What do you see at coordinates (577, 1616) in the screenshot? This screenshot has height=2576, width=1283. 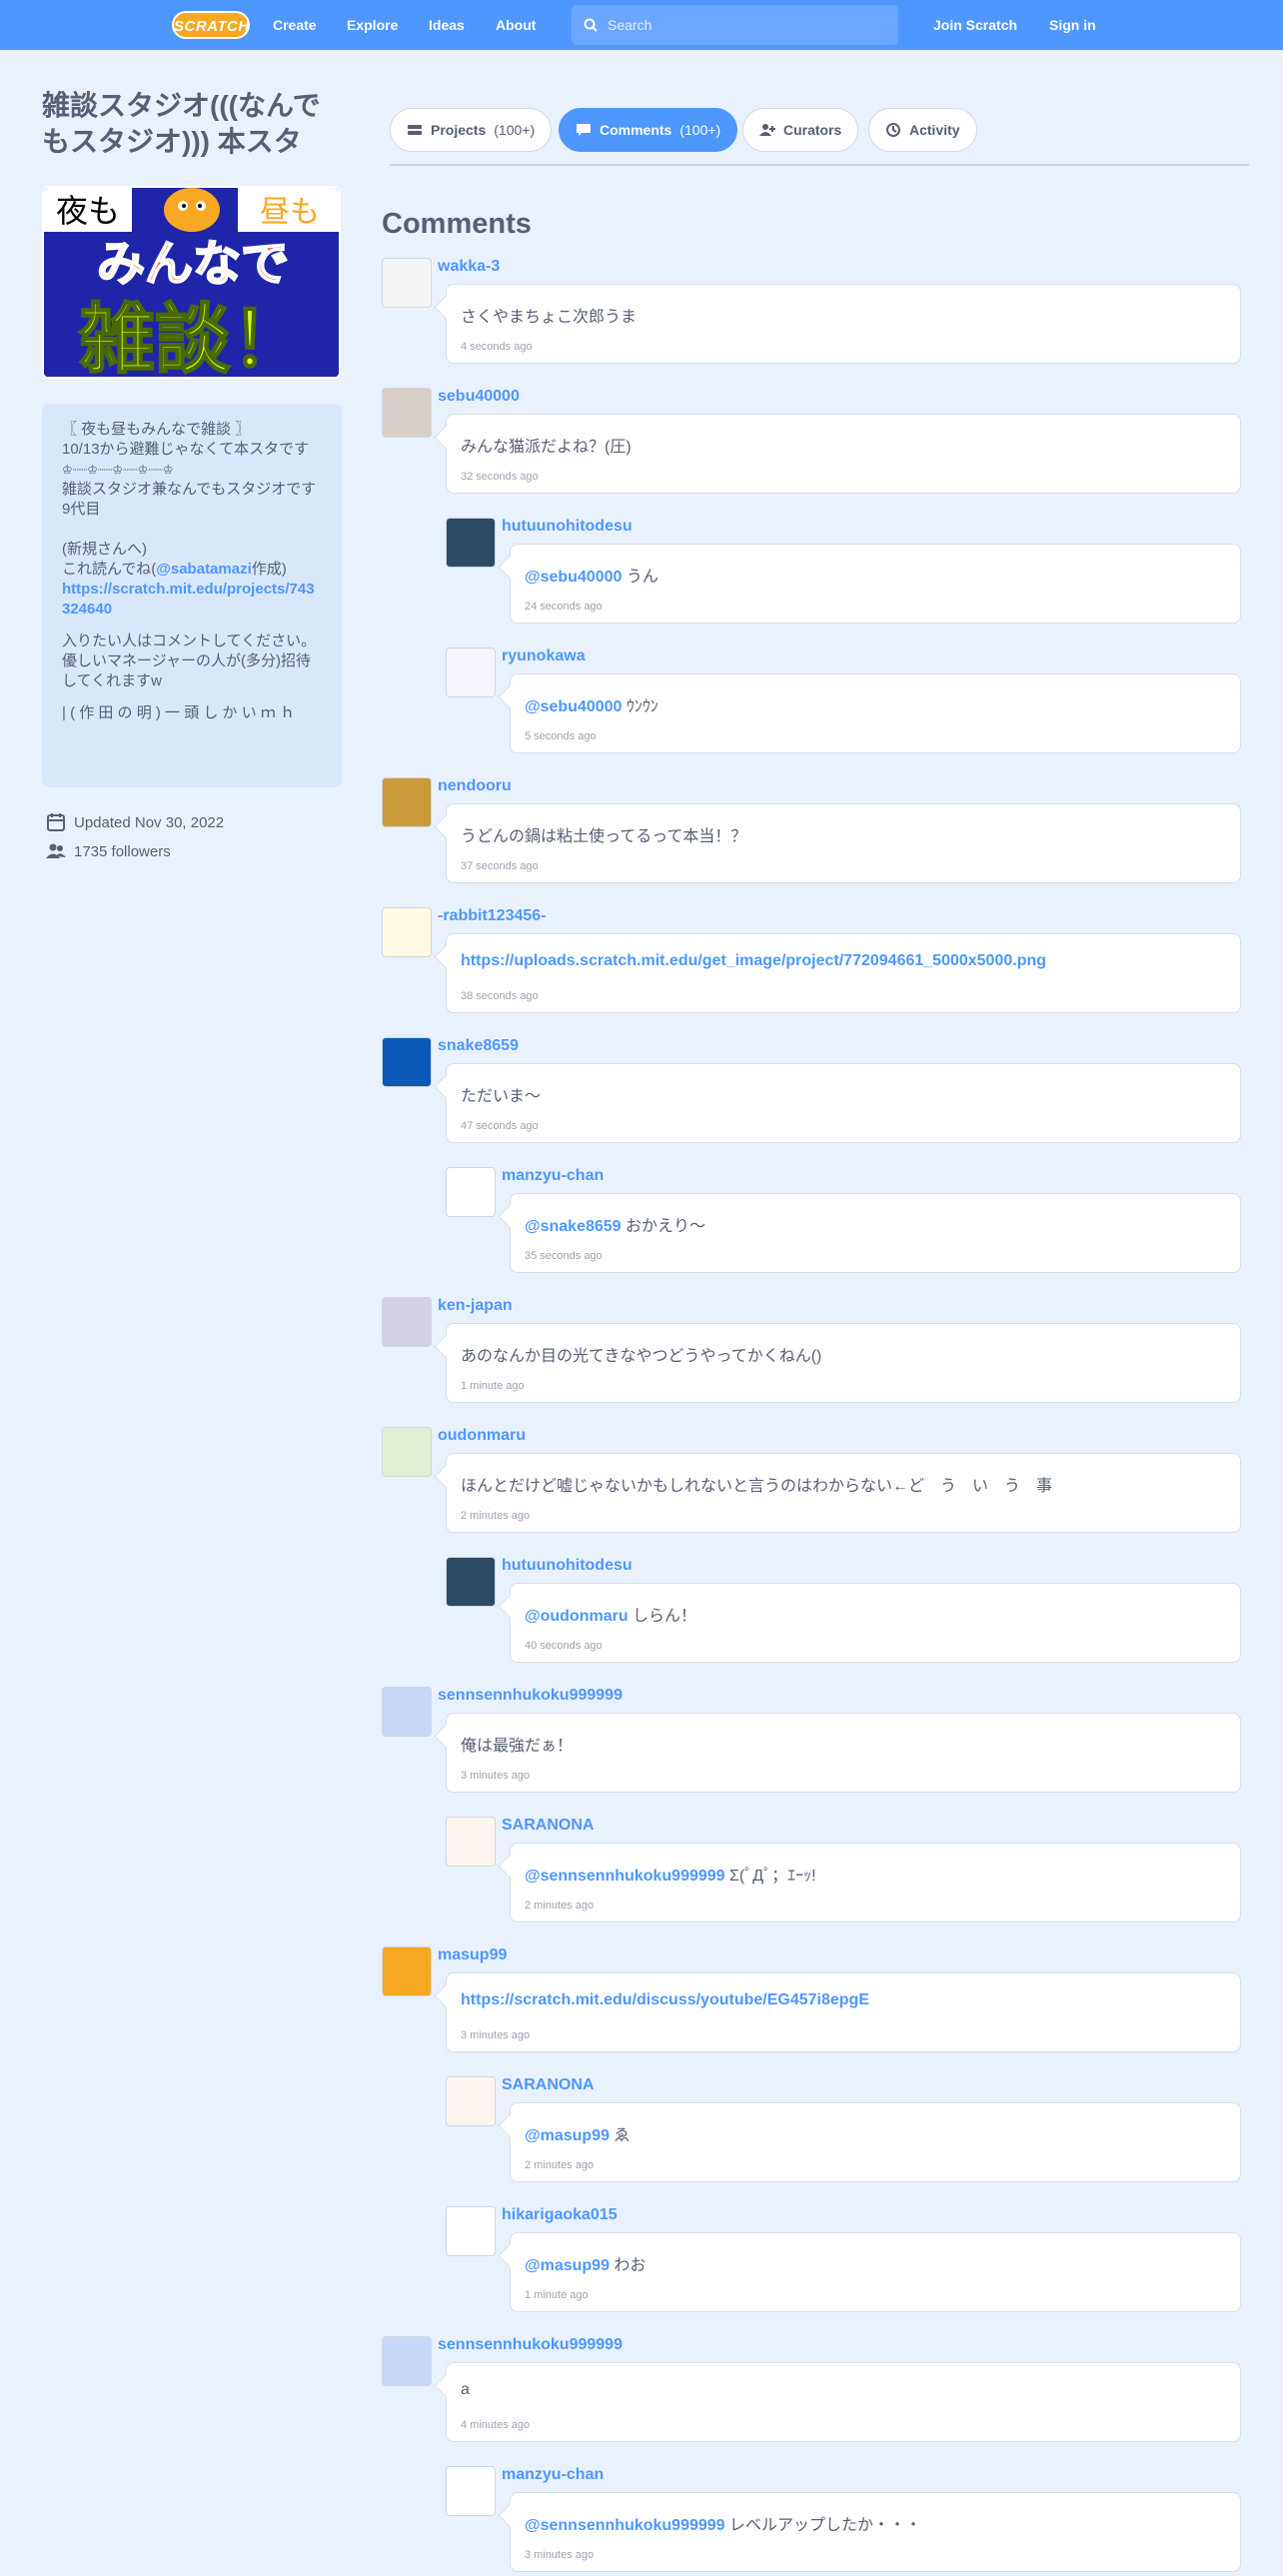 I see `comment-mention-link: @oudonmaru` at bounding box center [577, 1616].